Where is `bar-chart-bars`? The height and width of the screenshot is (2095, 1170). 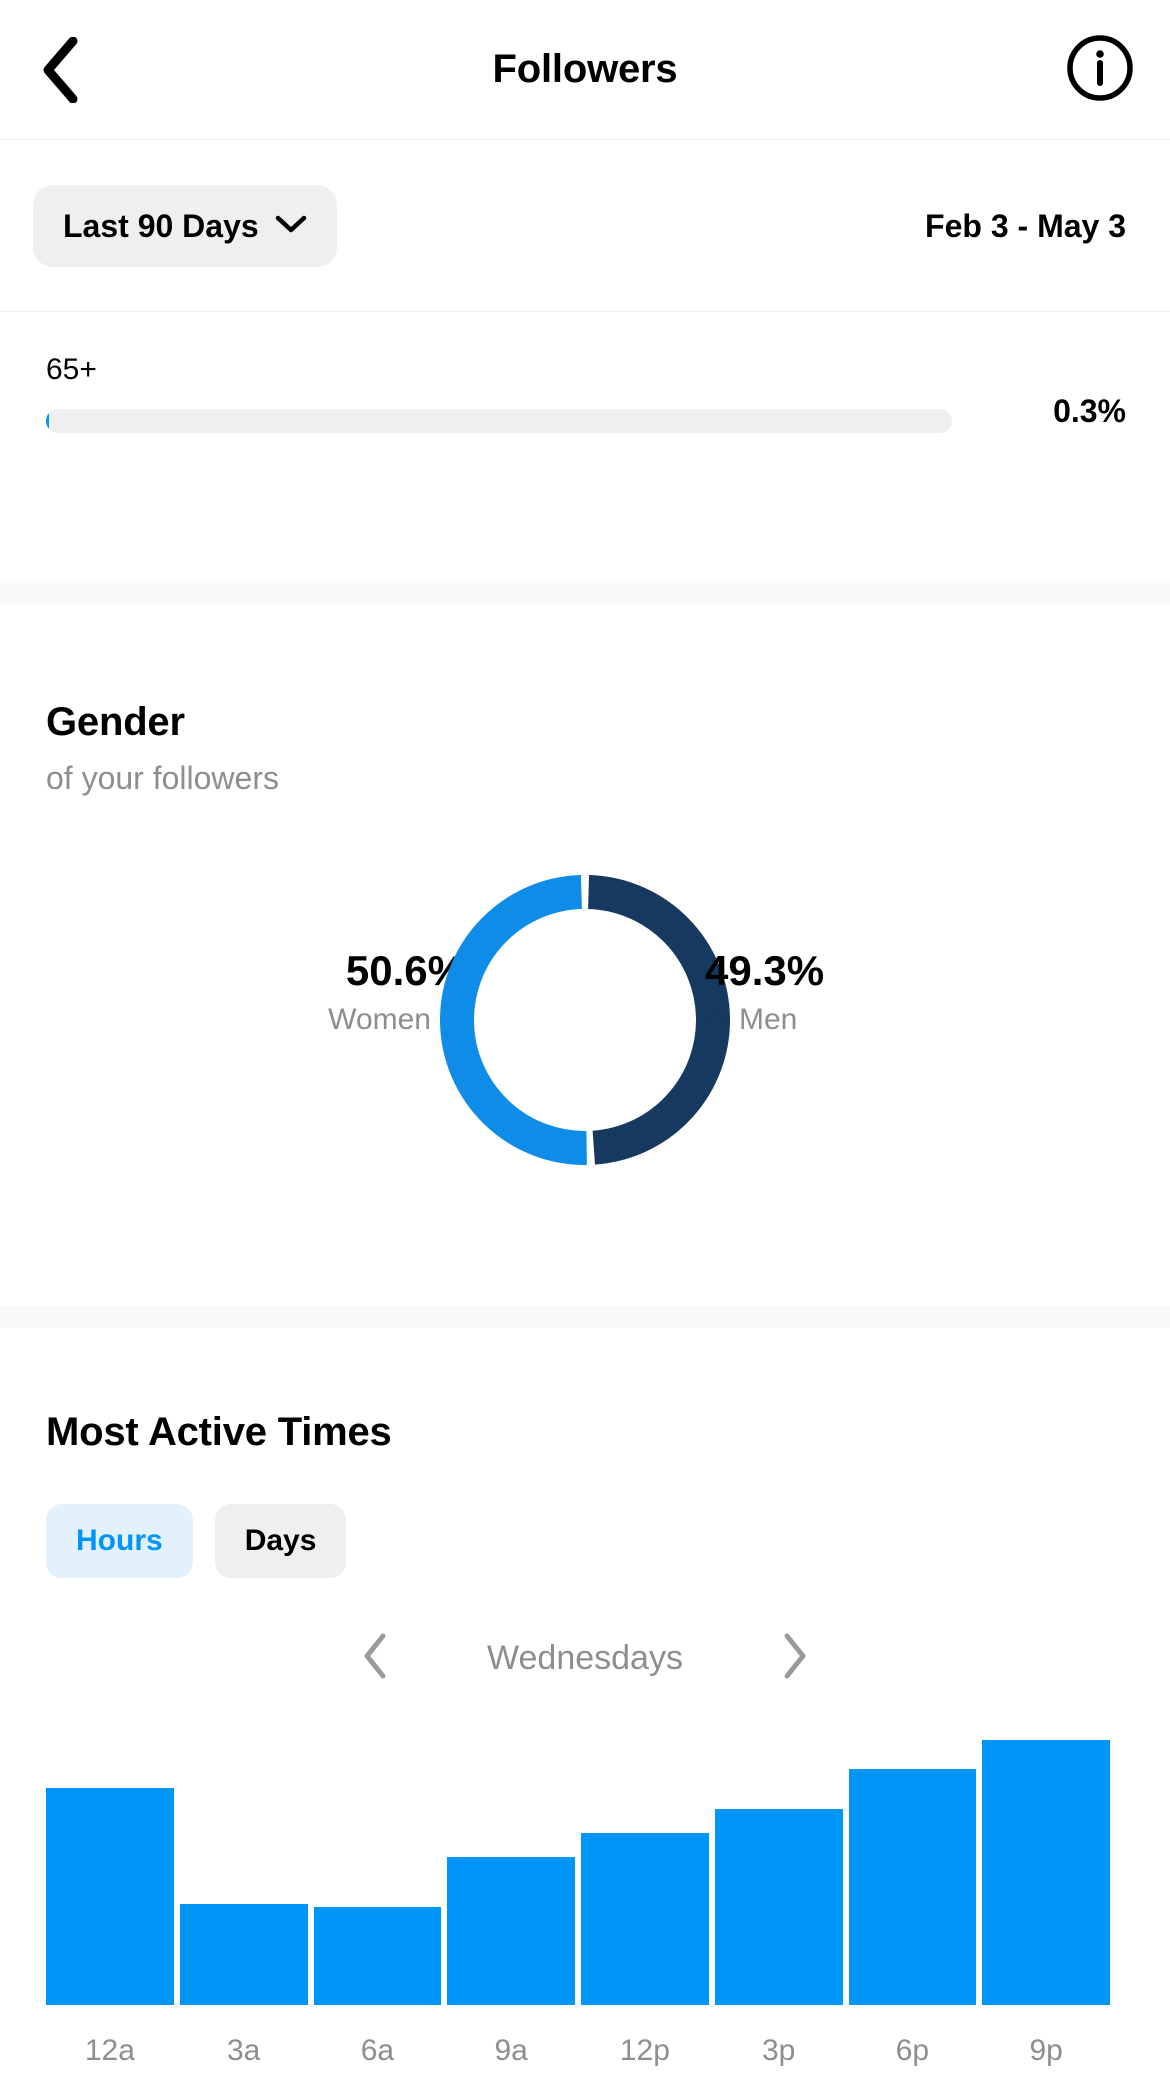
bar-chart-bars is located at coordinates (578, 1872).